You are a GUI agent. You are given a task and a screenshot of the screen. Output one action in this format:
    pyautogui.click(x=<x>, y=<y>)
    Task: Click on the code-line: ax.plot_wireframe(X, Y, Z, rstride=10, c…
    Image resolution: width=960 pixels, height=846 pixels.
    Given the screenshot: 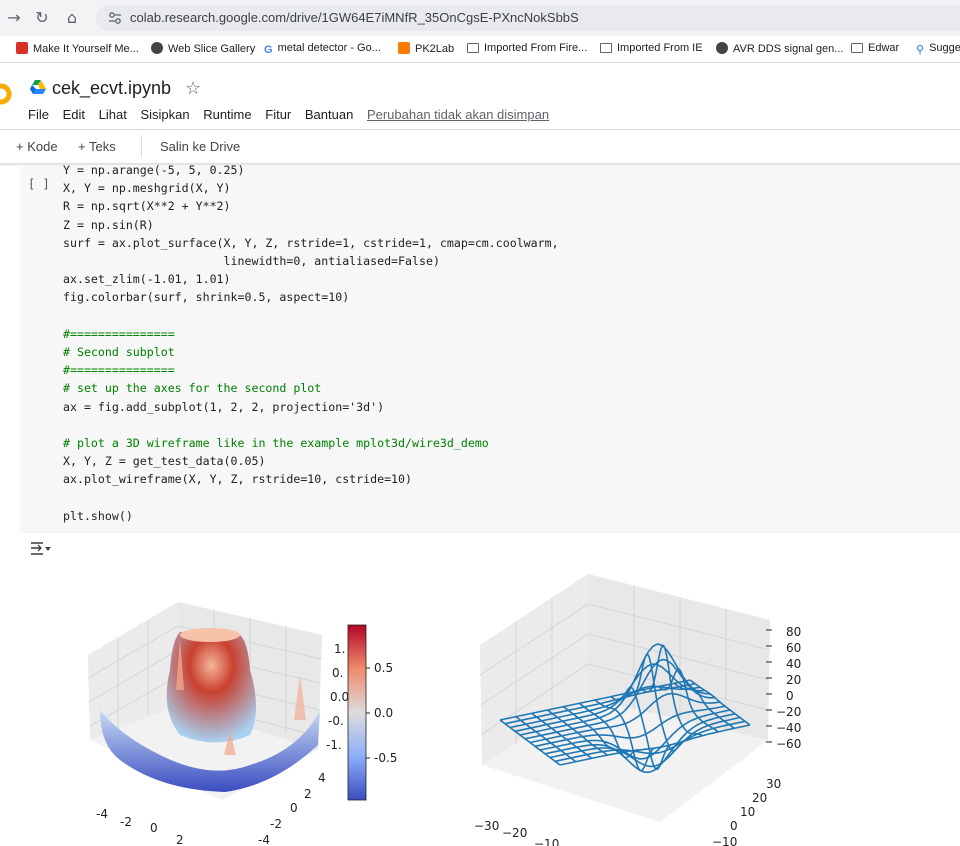 What is the action you would take?
    pyautogui.click(x=238, y=479)
    